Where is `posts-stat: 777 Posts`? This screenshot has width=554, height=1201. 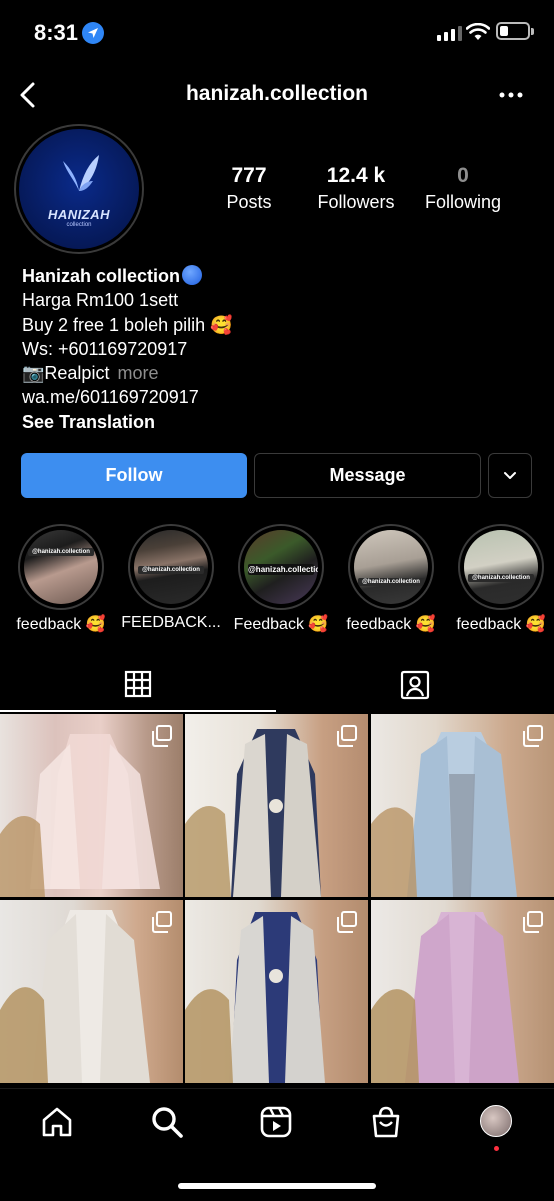 posts-stat: 777 Posts is located at coordinates (249, 188).